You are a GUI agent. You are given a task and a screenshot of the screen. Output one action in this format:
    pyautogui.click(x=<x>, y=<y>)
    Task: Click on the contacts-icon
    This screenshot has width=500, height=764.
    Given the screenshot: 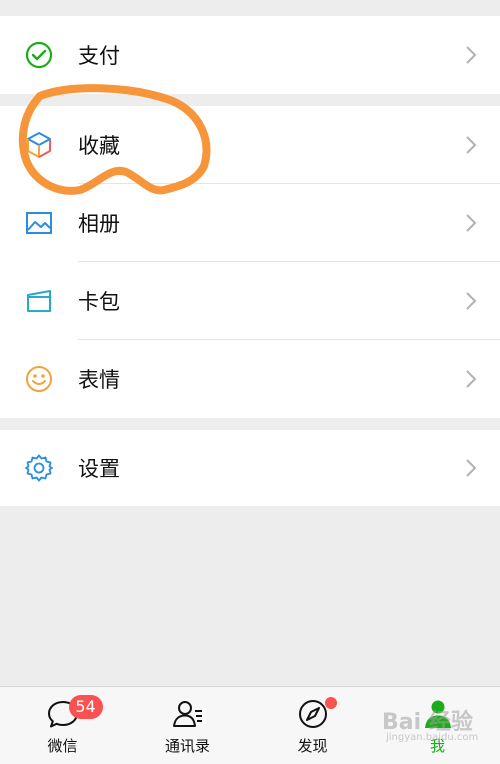 What is the action you would take?
    pyautogui.click(x=188, y=714)
    